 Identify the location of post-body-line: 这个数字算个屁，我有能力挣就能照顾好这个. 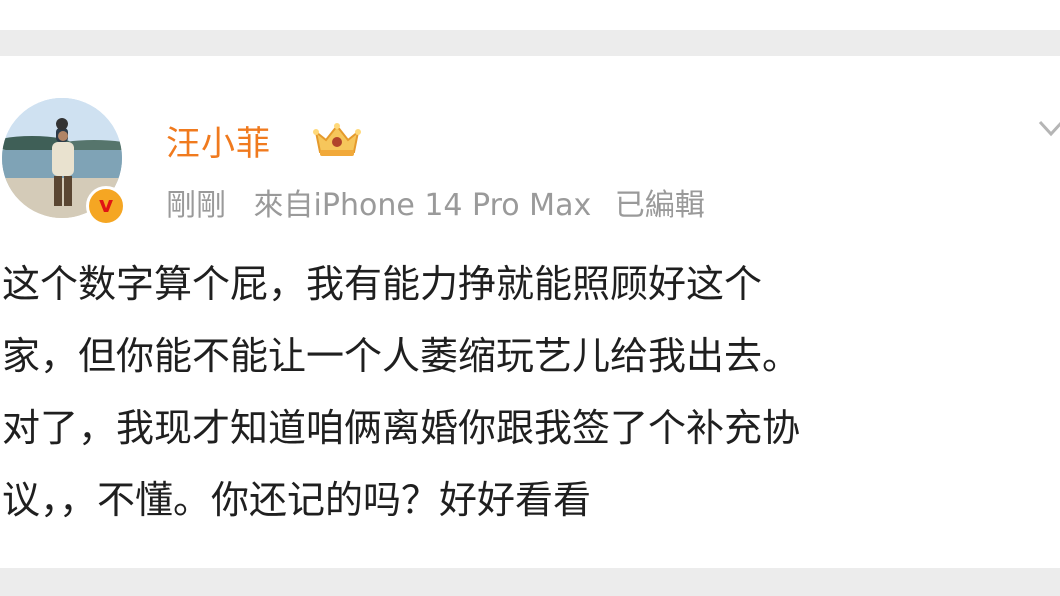
(382, 284).